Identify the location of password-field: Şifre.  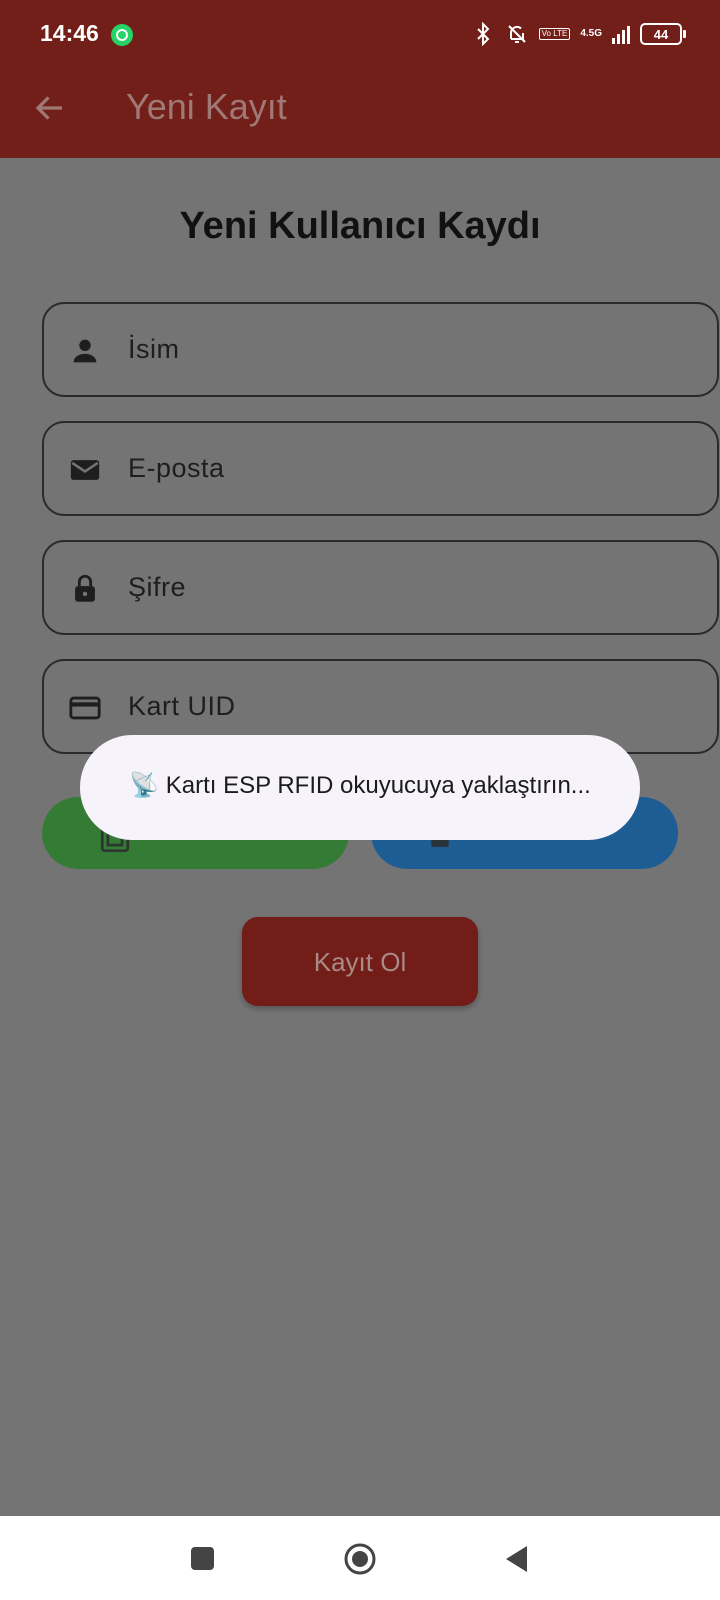
(380, 587).